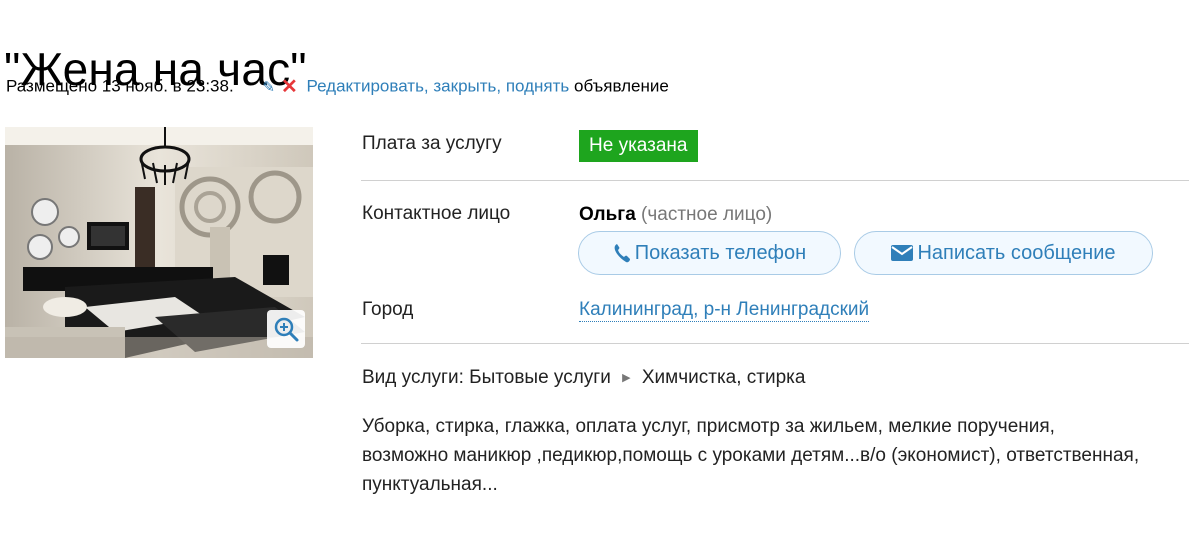 This screenshot has width=1200, height=536. I want to click on contact-type: (частное лицо), so click(707, 214).